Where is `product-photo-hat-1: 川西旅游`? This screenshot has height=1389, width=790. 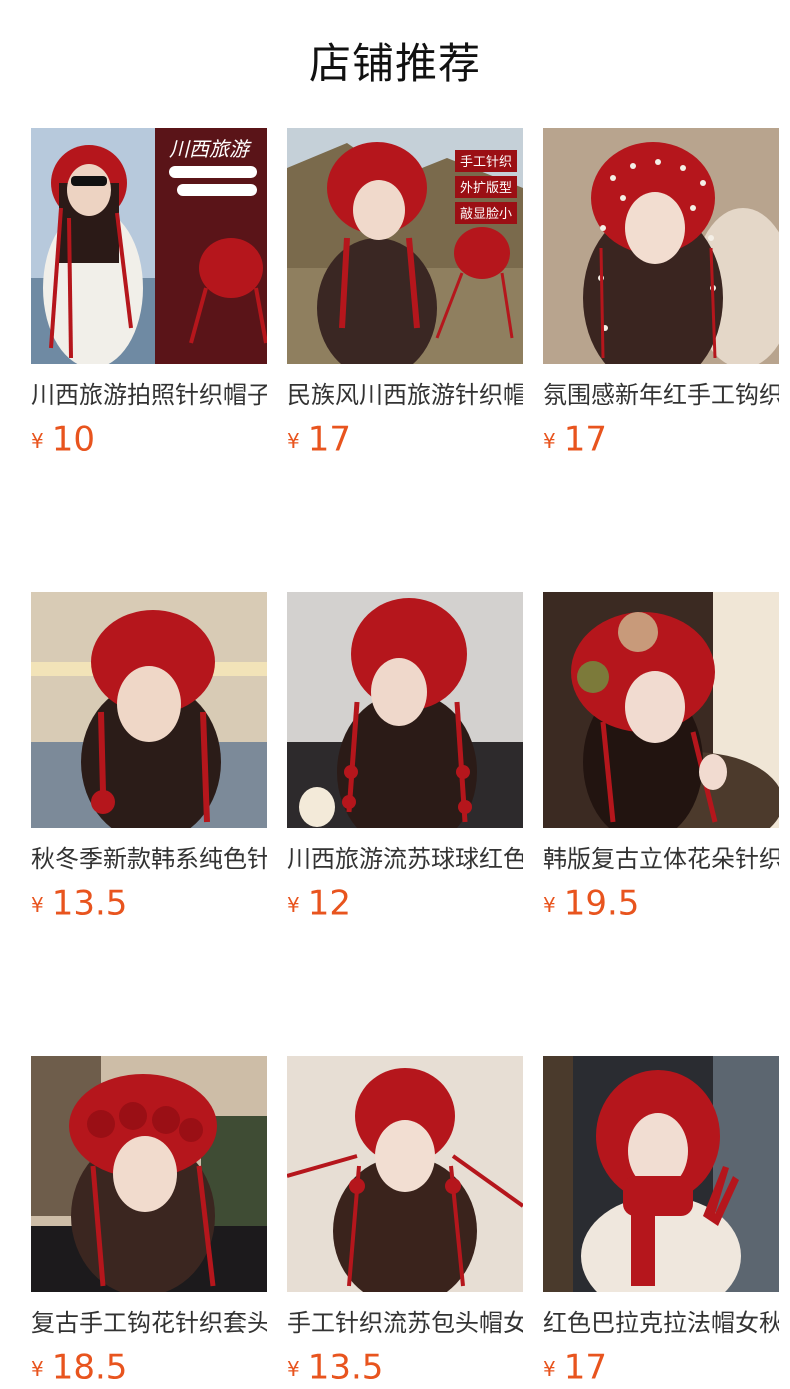
product-photo-hat-1: 川西旅游 is located at coordinates (149, 246).